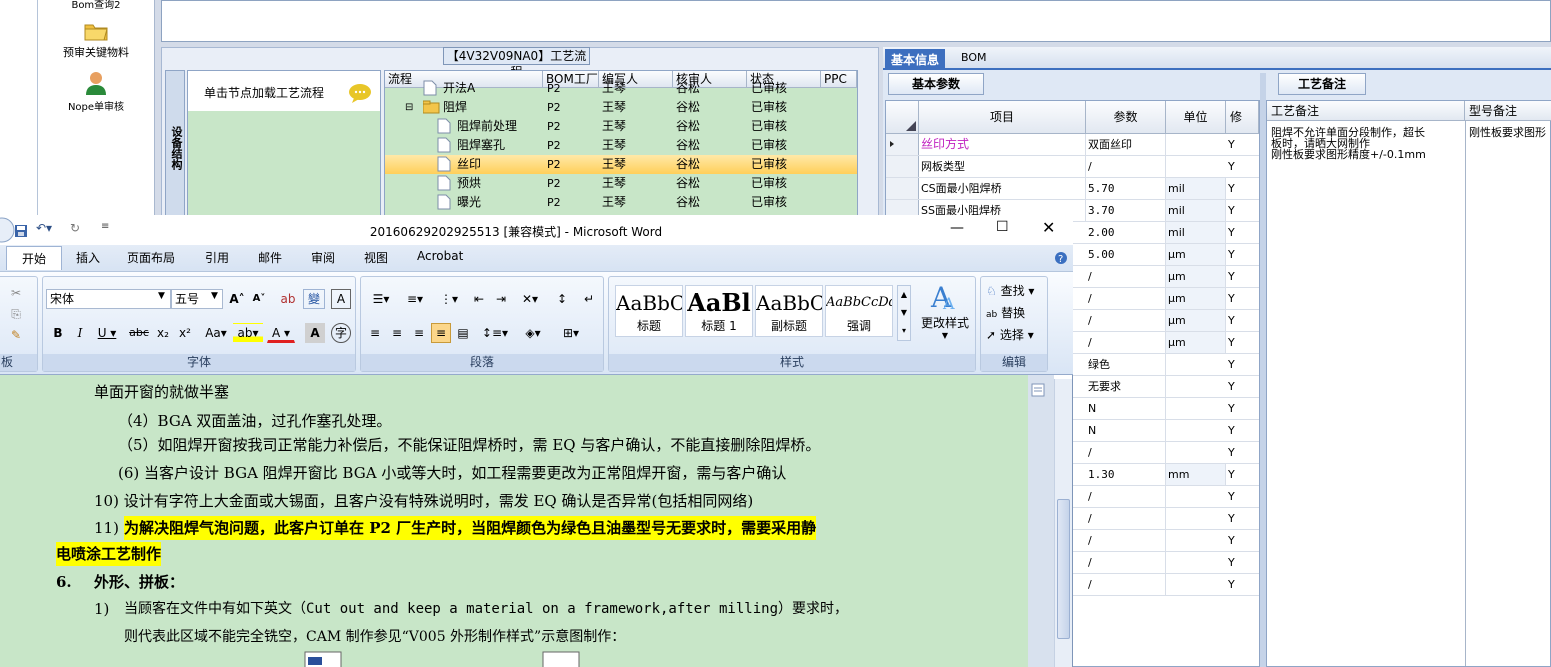  I want to click on help-icon: ?, so click(1061, 258).